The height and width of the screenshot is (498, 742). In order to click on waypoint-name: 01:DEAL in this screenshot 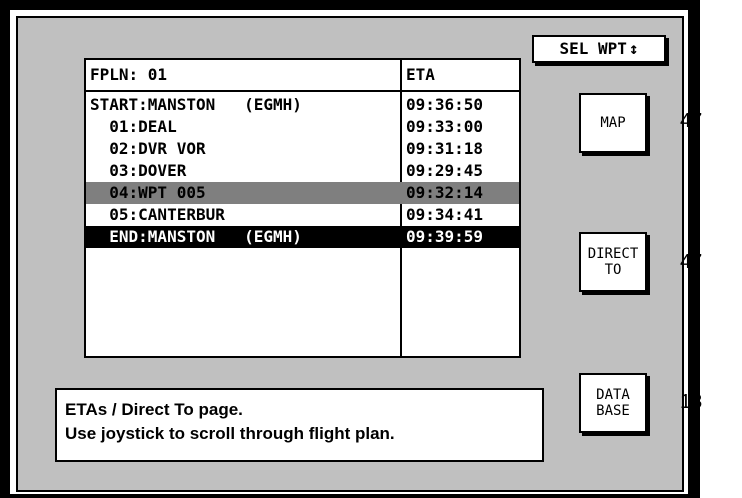, I will do `click(133, 126)`.